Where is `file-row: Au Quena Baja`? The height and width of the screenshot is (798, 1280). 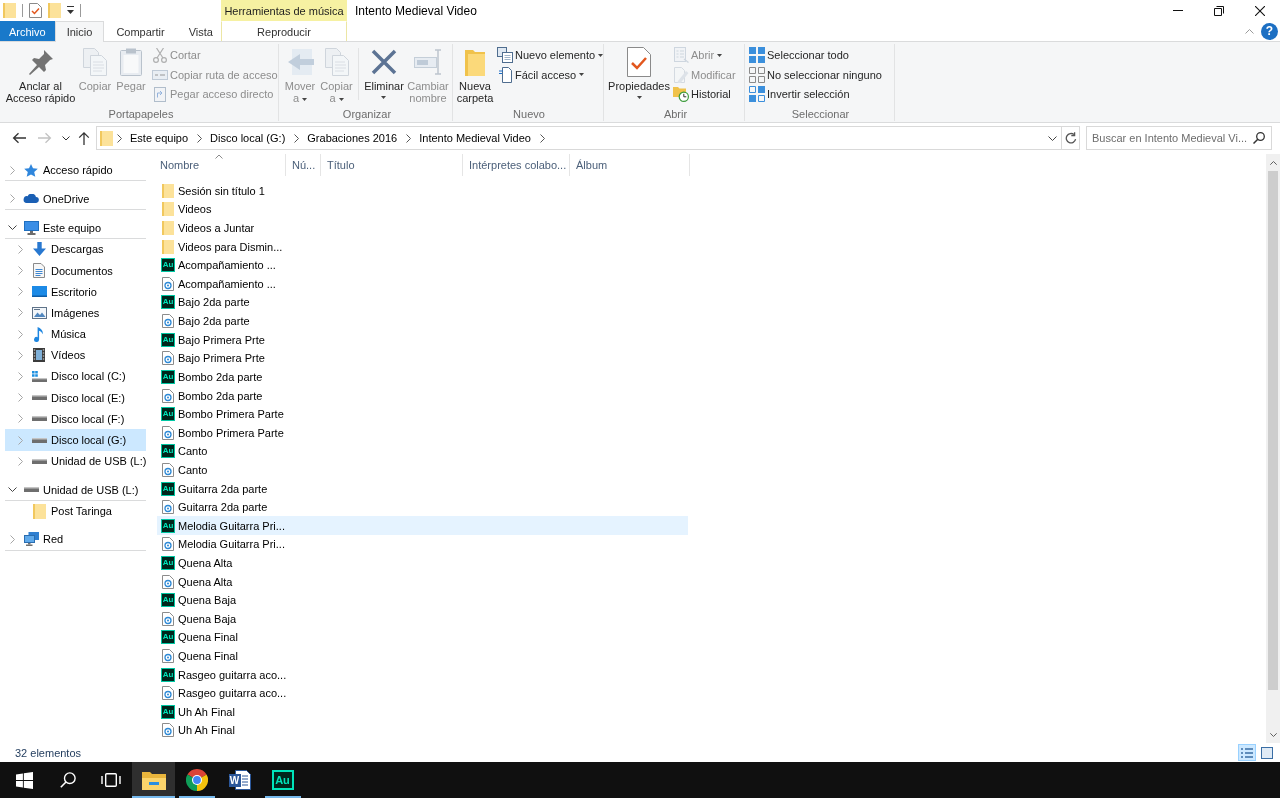 file-row: Au Quena Baja is located at coordinates (422, 600).